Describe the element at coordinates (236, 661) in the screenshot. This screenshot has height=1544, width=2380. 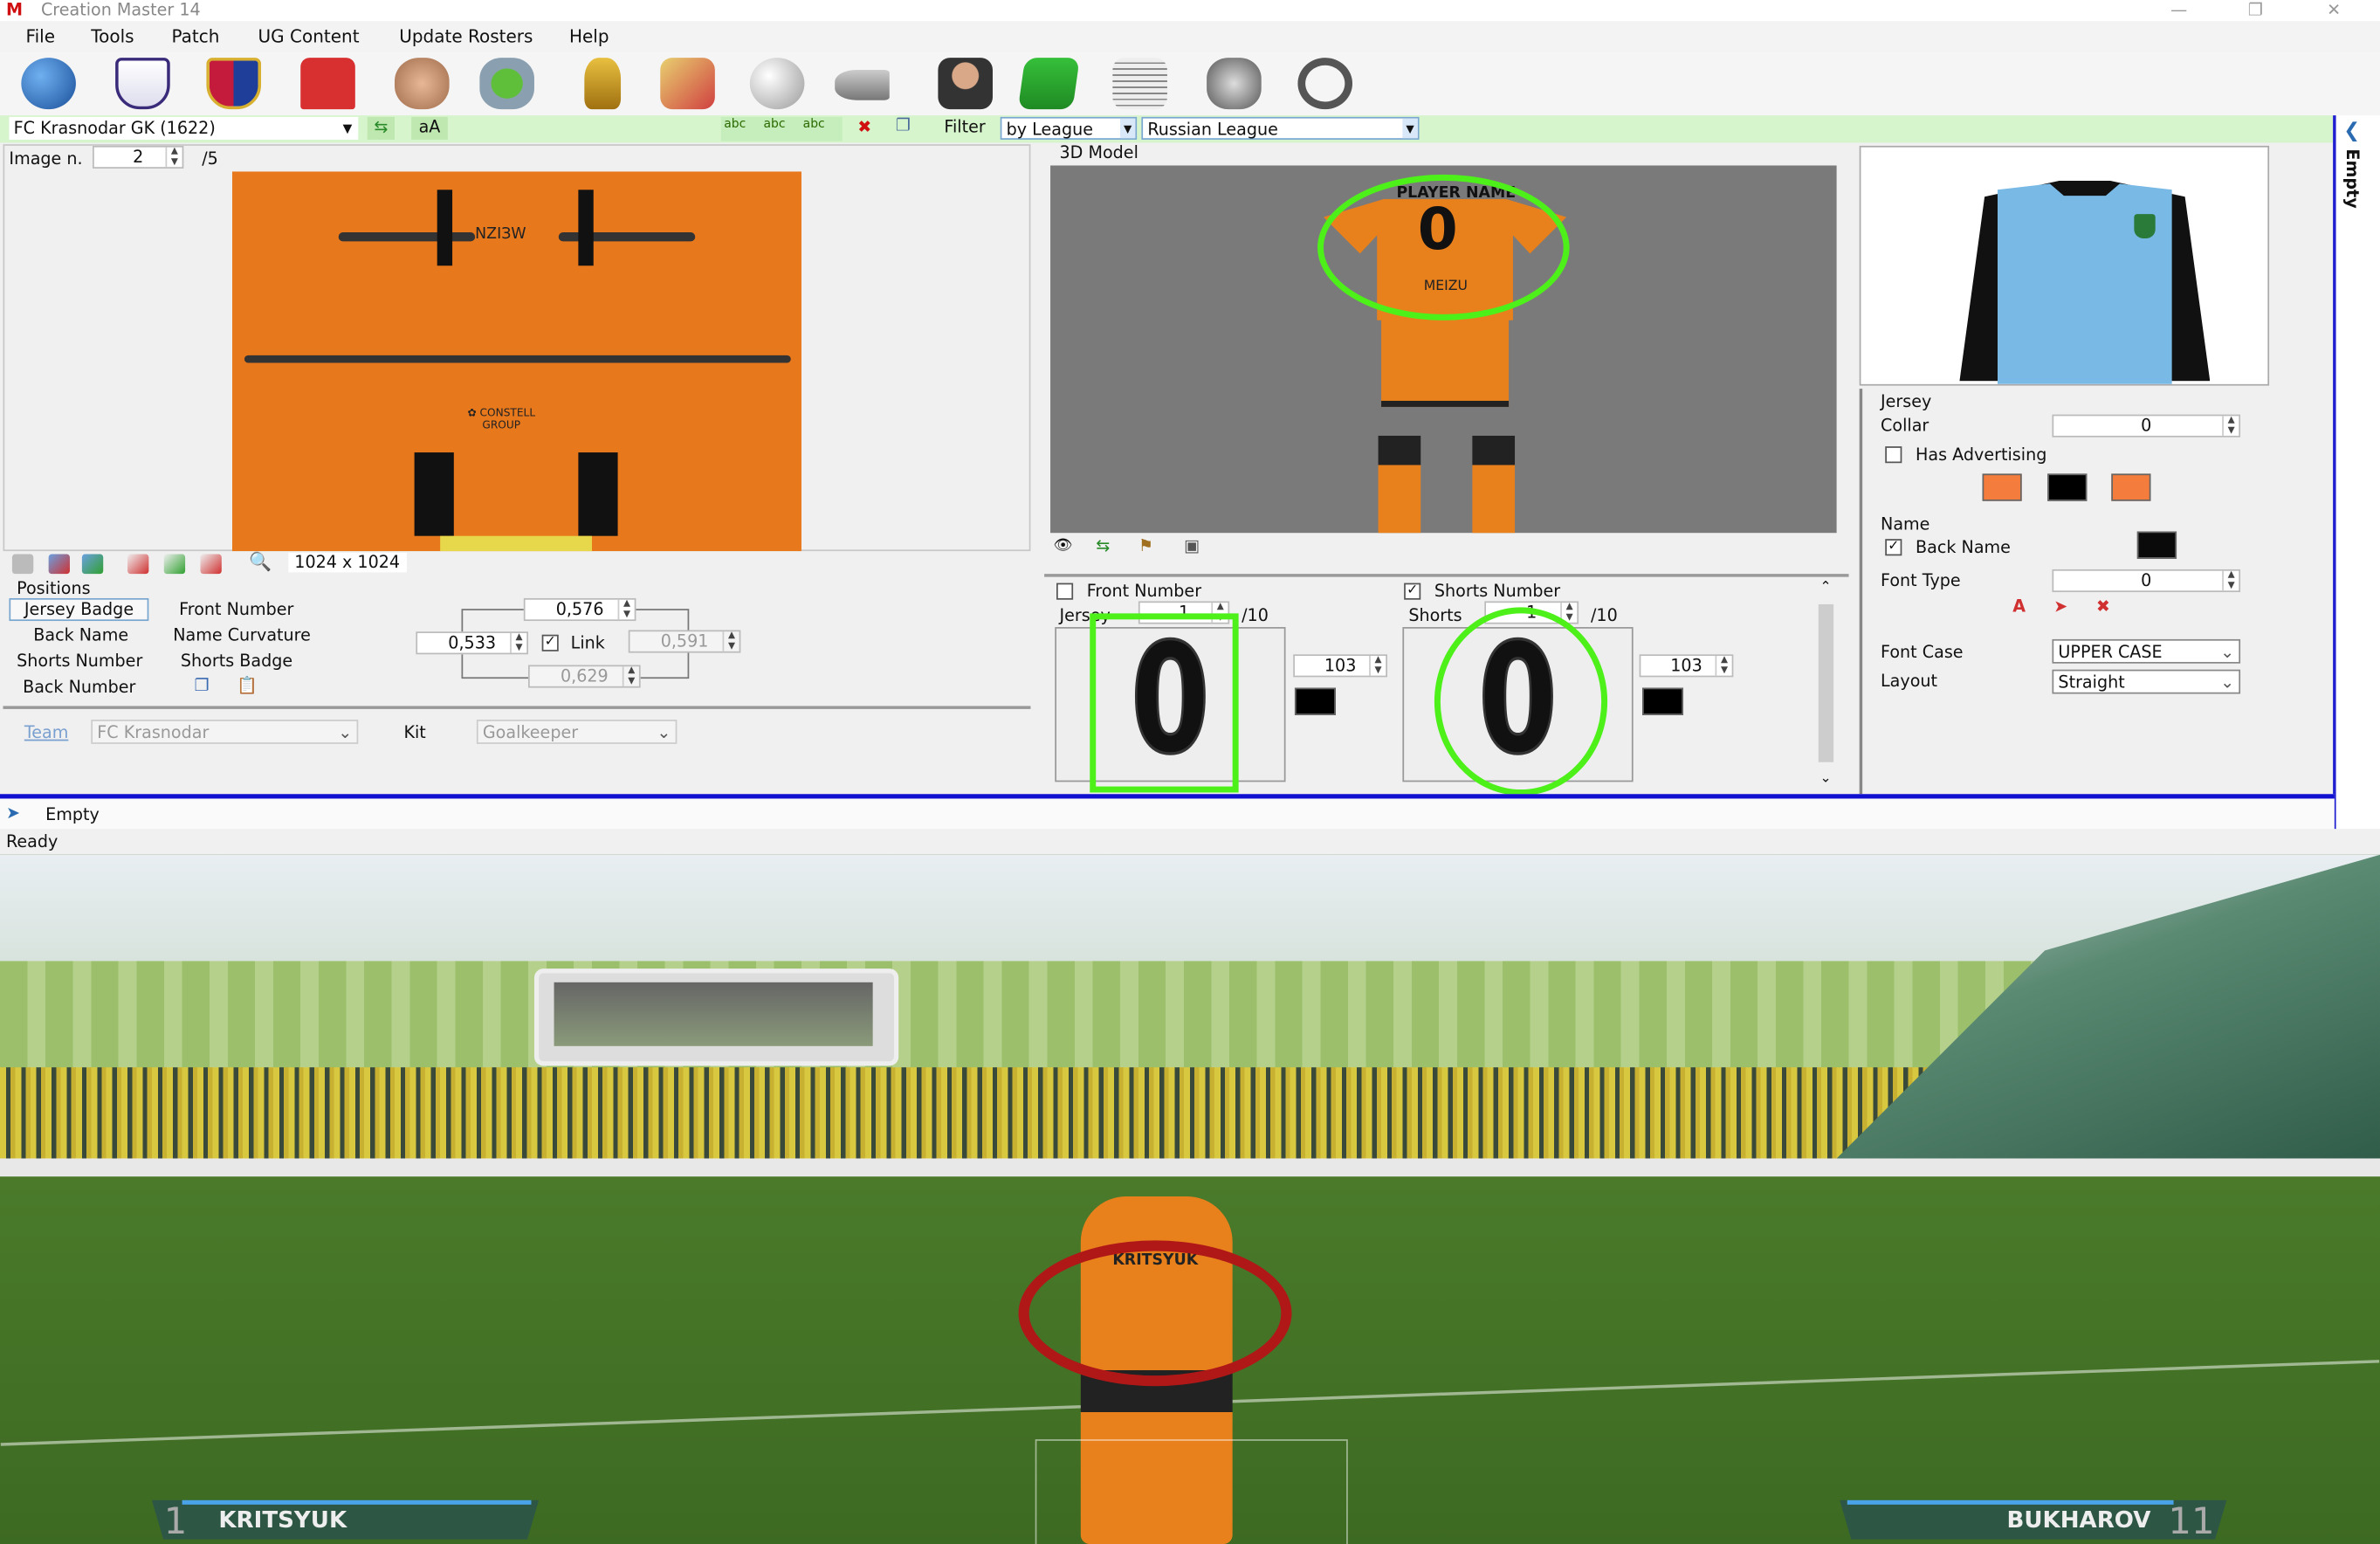
I see `position-shorts-badge: Shorts Badge` at that location.